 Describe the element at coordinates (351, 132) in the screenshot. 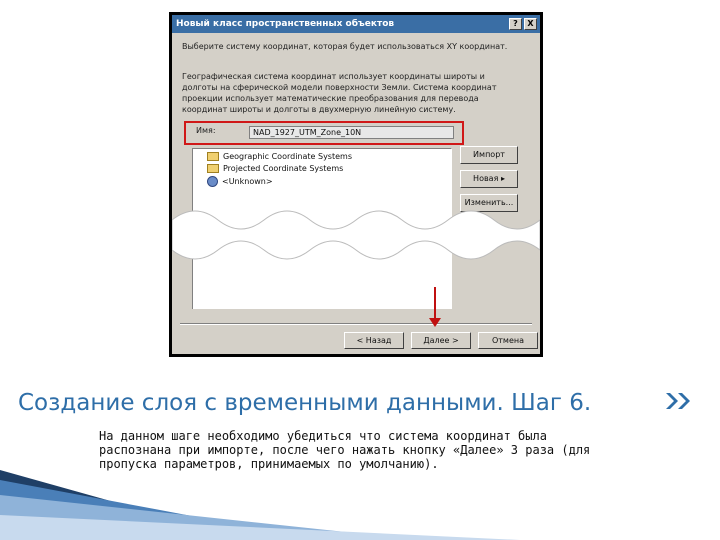

I see `name-field: NAD_1927_UTM_Zone_10N` at that location.